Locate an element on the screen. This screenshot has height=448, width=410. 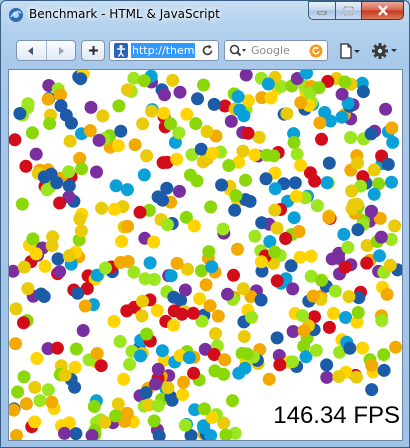
add-bookmark-button is located at coordinates (93, 50).